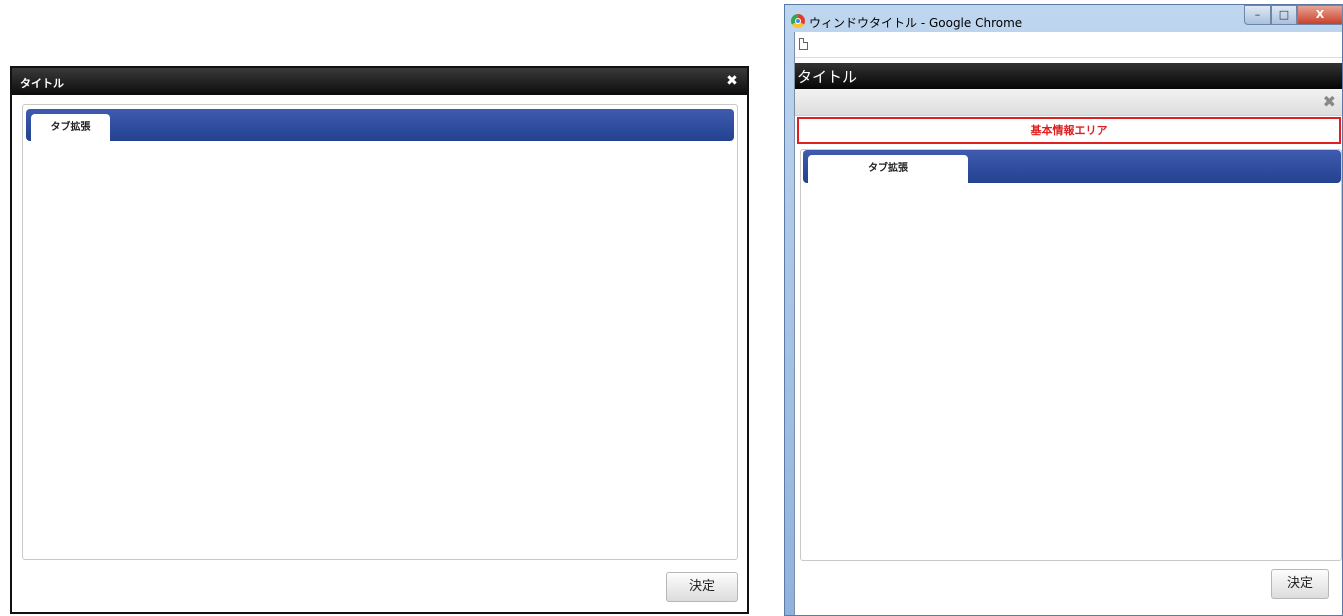  What do you see at coordinates (1320, 15) in the screenshot?
I see `window-close-button: X` at bounding box center [1320, 15].